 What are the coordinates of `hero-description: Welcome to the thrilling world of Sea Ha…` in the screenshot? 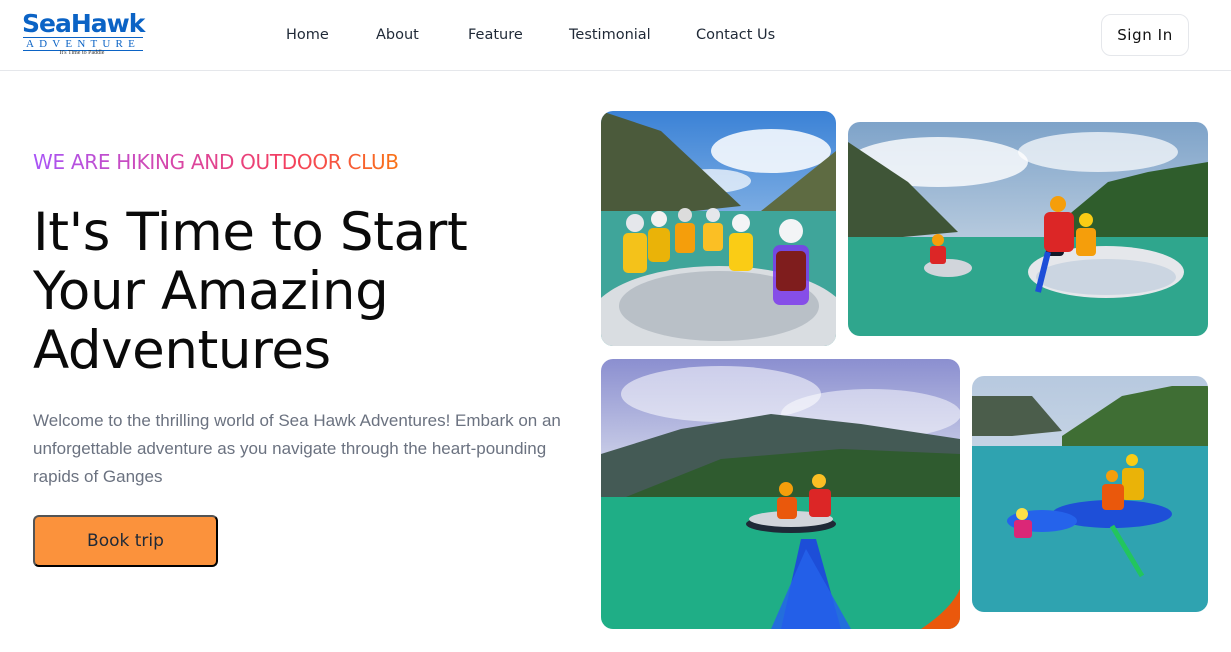 It's located at (297, 448).